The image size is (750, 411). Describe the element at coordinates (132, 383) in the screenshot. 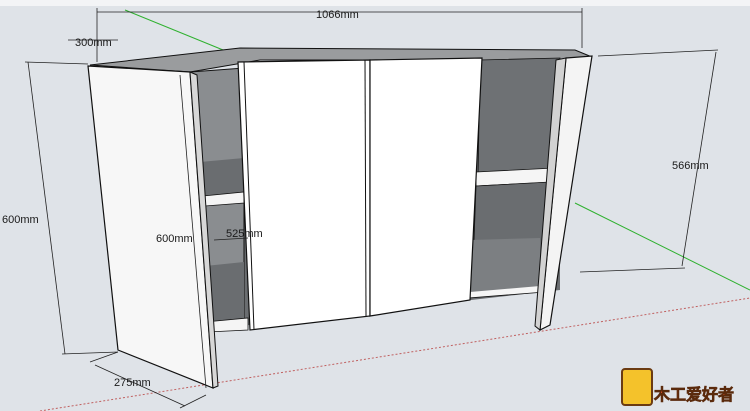

I see `dim-depth-bottom: 275mm` at that location.